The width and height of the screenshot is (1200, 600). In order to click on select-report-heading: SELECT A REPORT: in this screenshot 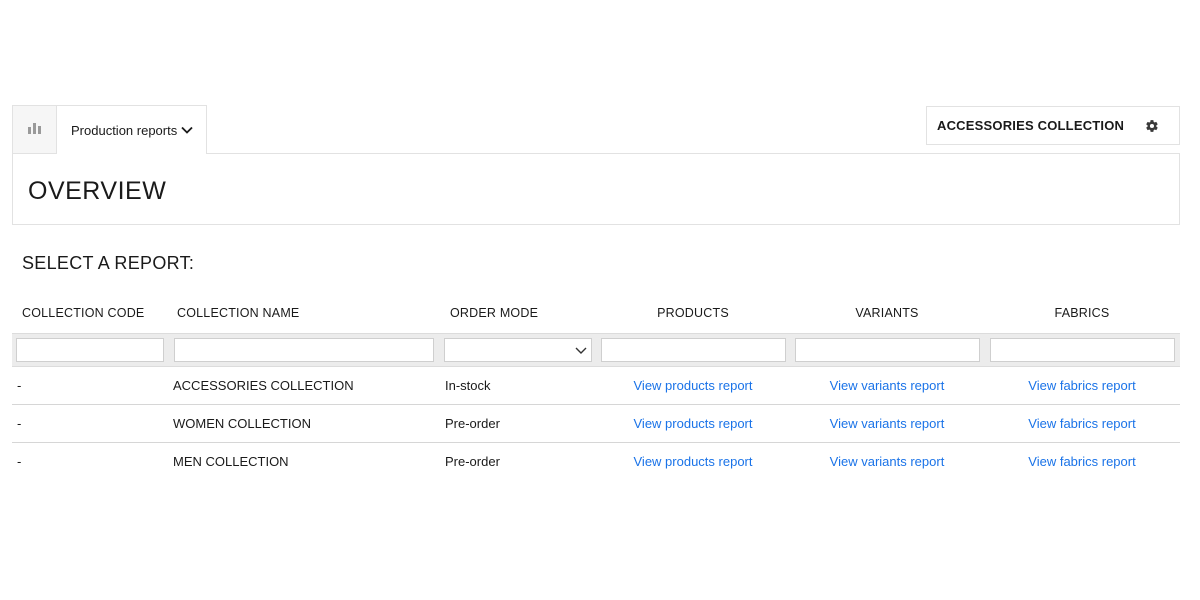, I will do `click(108, 263)`.